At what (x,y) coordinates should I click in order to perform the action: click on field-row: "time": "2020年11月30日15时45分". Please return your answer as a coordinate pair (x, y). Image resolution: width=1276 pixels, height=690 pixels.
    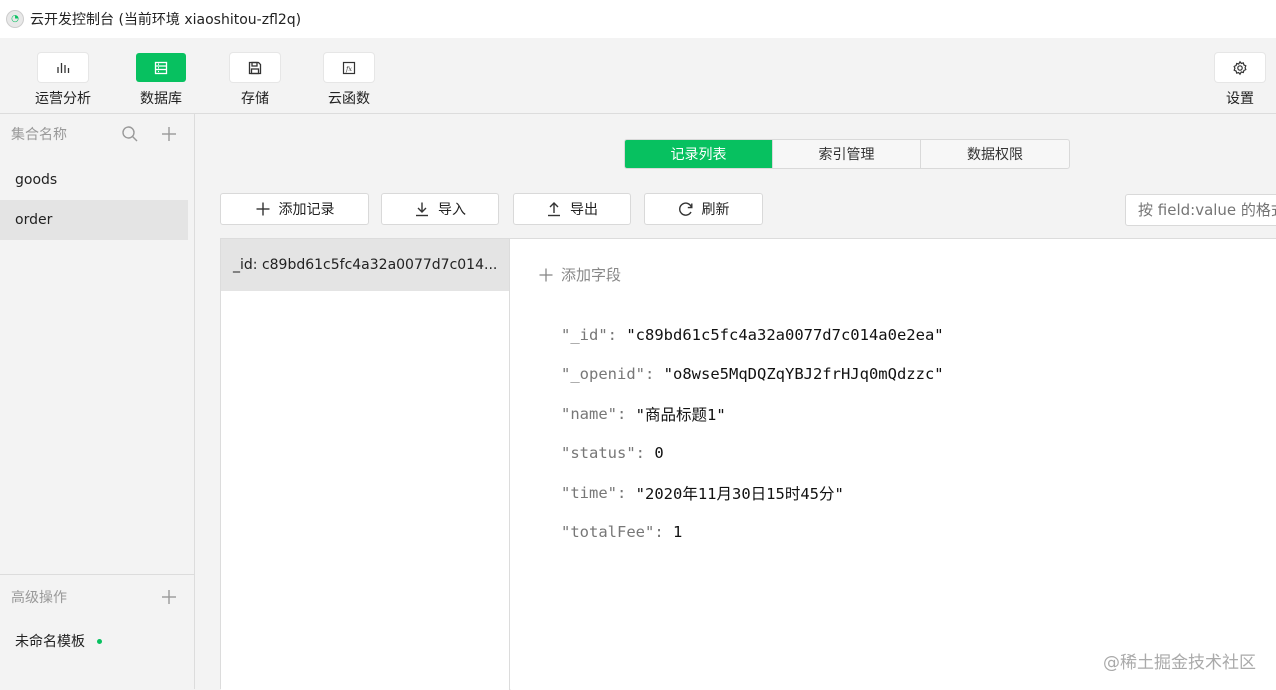
    Looking at the image, I should click on (752, 493).